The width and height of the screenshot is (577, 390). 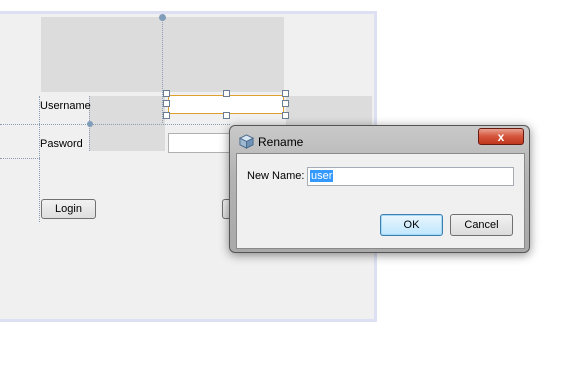 I want to click on cancel-button: Cancel, so click(x=481, y=225).